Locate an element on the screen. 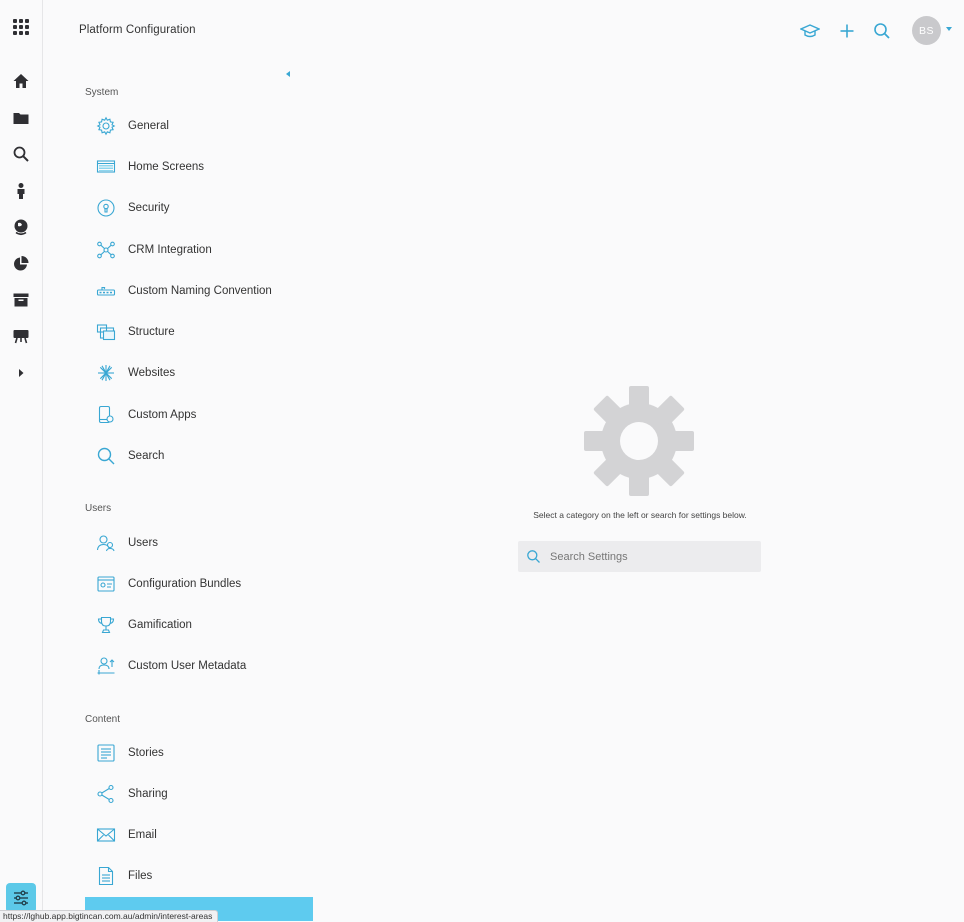 Image resolution: width=964 pixels, height=922 pixels. nav-item-home-screens: Home Screens is located at coordinates (199, 167).